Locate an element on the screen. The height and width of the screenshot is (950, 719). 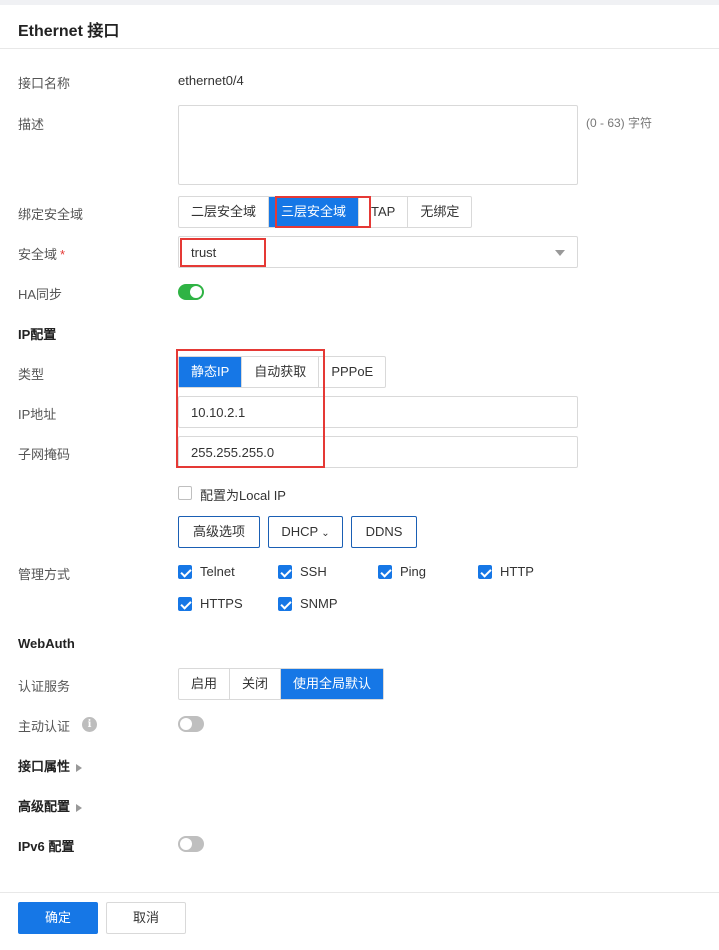
ip-type-label: 类型 is located at coordinates (31, 374).